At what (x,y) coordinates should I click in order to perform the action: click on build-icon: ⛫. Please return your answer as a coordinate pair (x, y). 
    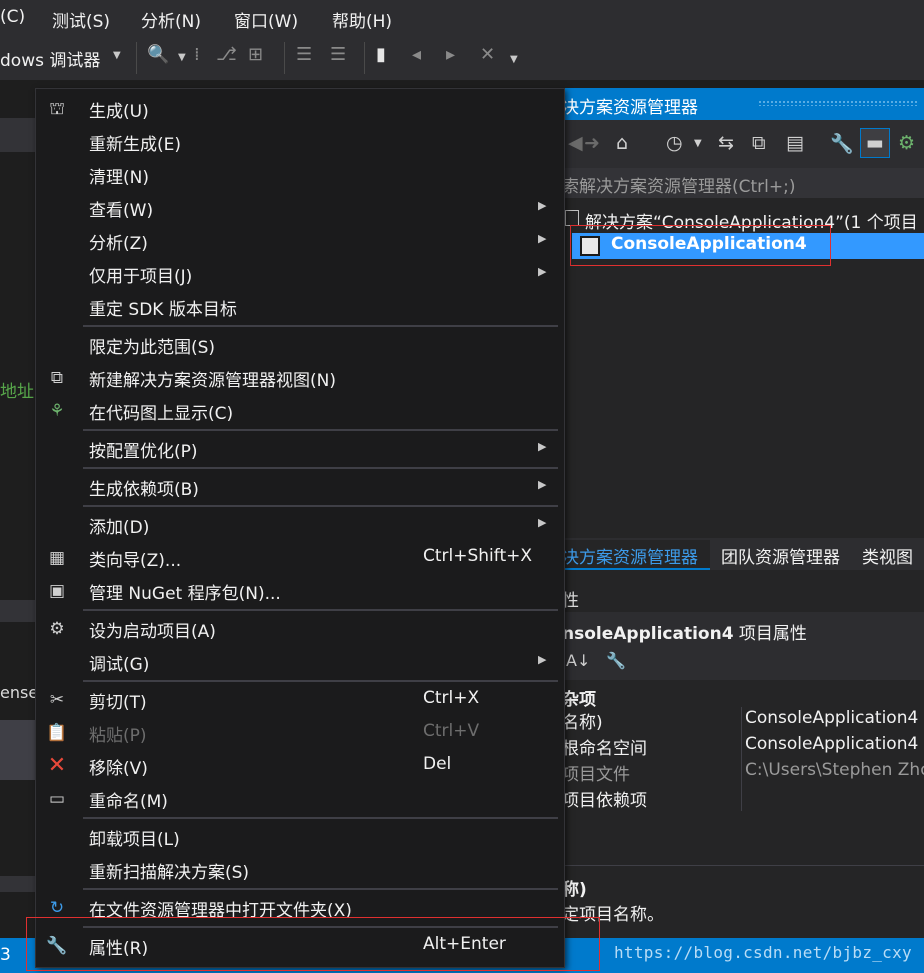
    Looking at the image, I should click on (57, 109).